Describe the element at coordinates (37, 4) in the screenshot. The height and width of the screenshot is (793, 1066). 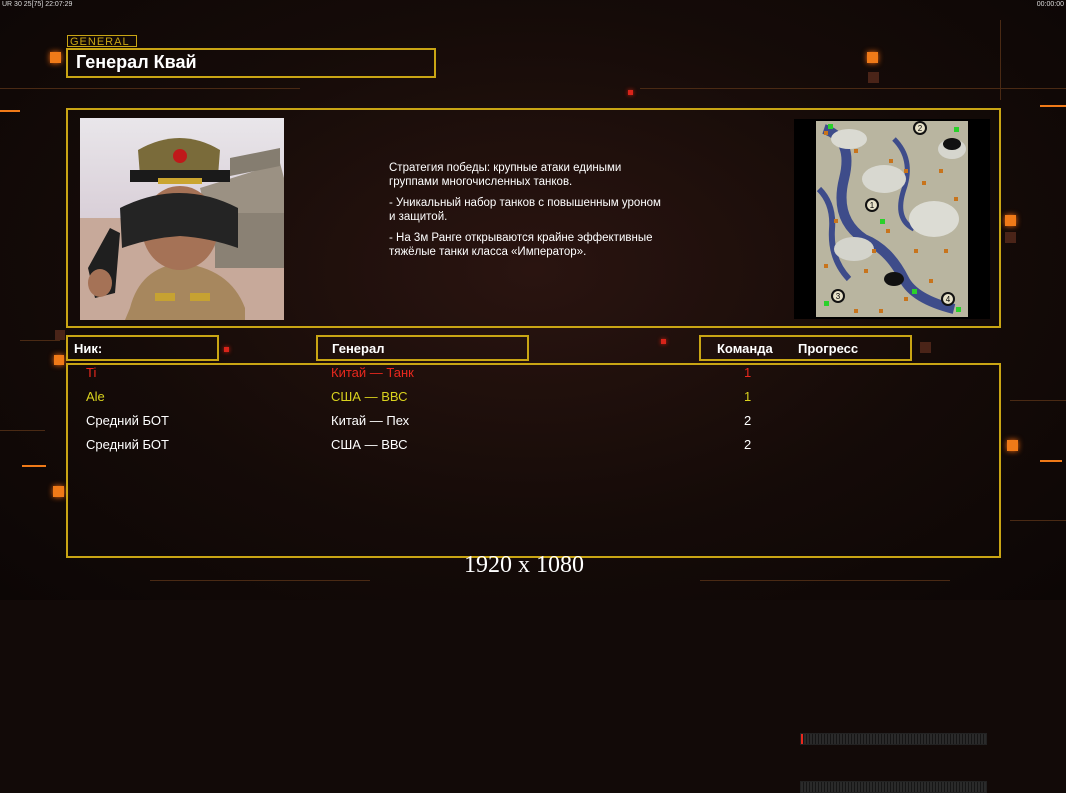
I see `fps-status: UR 30 25[75] 22:07:29` at that location.